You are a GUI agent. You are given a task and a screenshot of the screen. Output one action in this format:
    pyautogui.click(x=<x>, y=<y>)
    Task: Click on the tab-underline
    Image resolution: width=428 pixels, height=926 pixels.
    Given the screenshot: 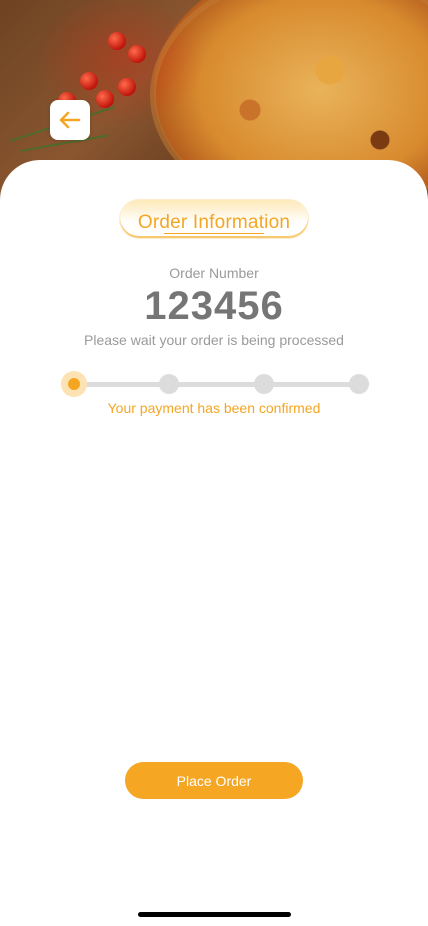 What is the action you would take?
    pyautogui.click(x=214, y=233)
    